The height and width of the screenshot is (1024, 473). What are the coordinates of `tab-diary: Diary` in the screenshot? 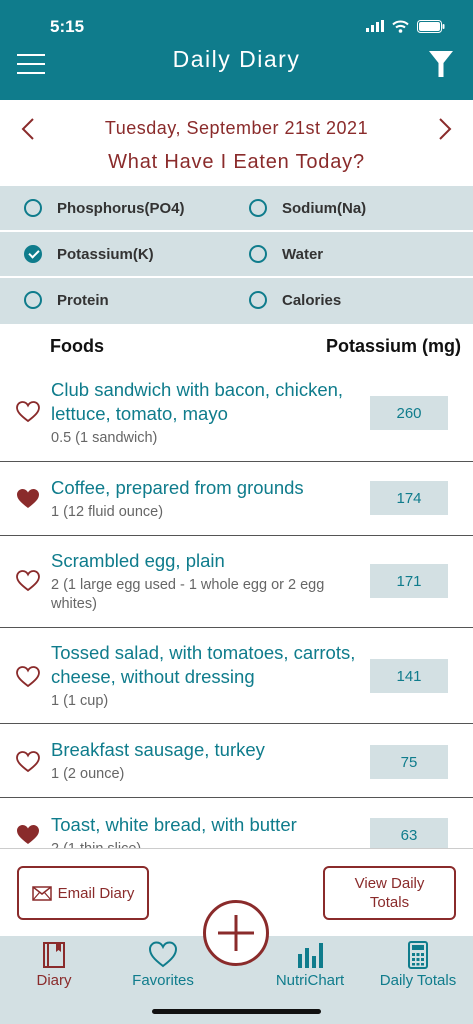 It's located at (54, 966).